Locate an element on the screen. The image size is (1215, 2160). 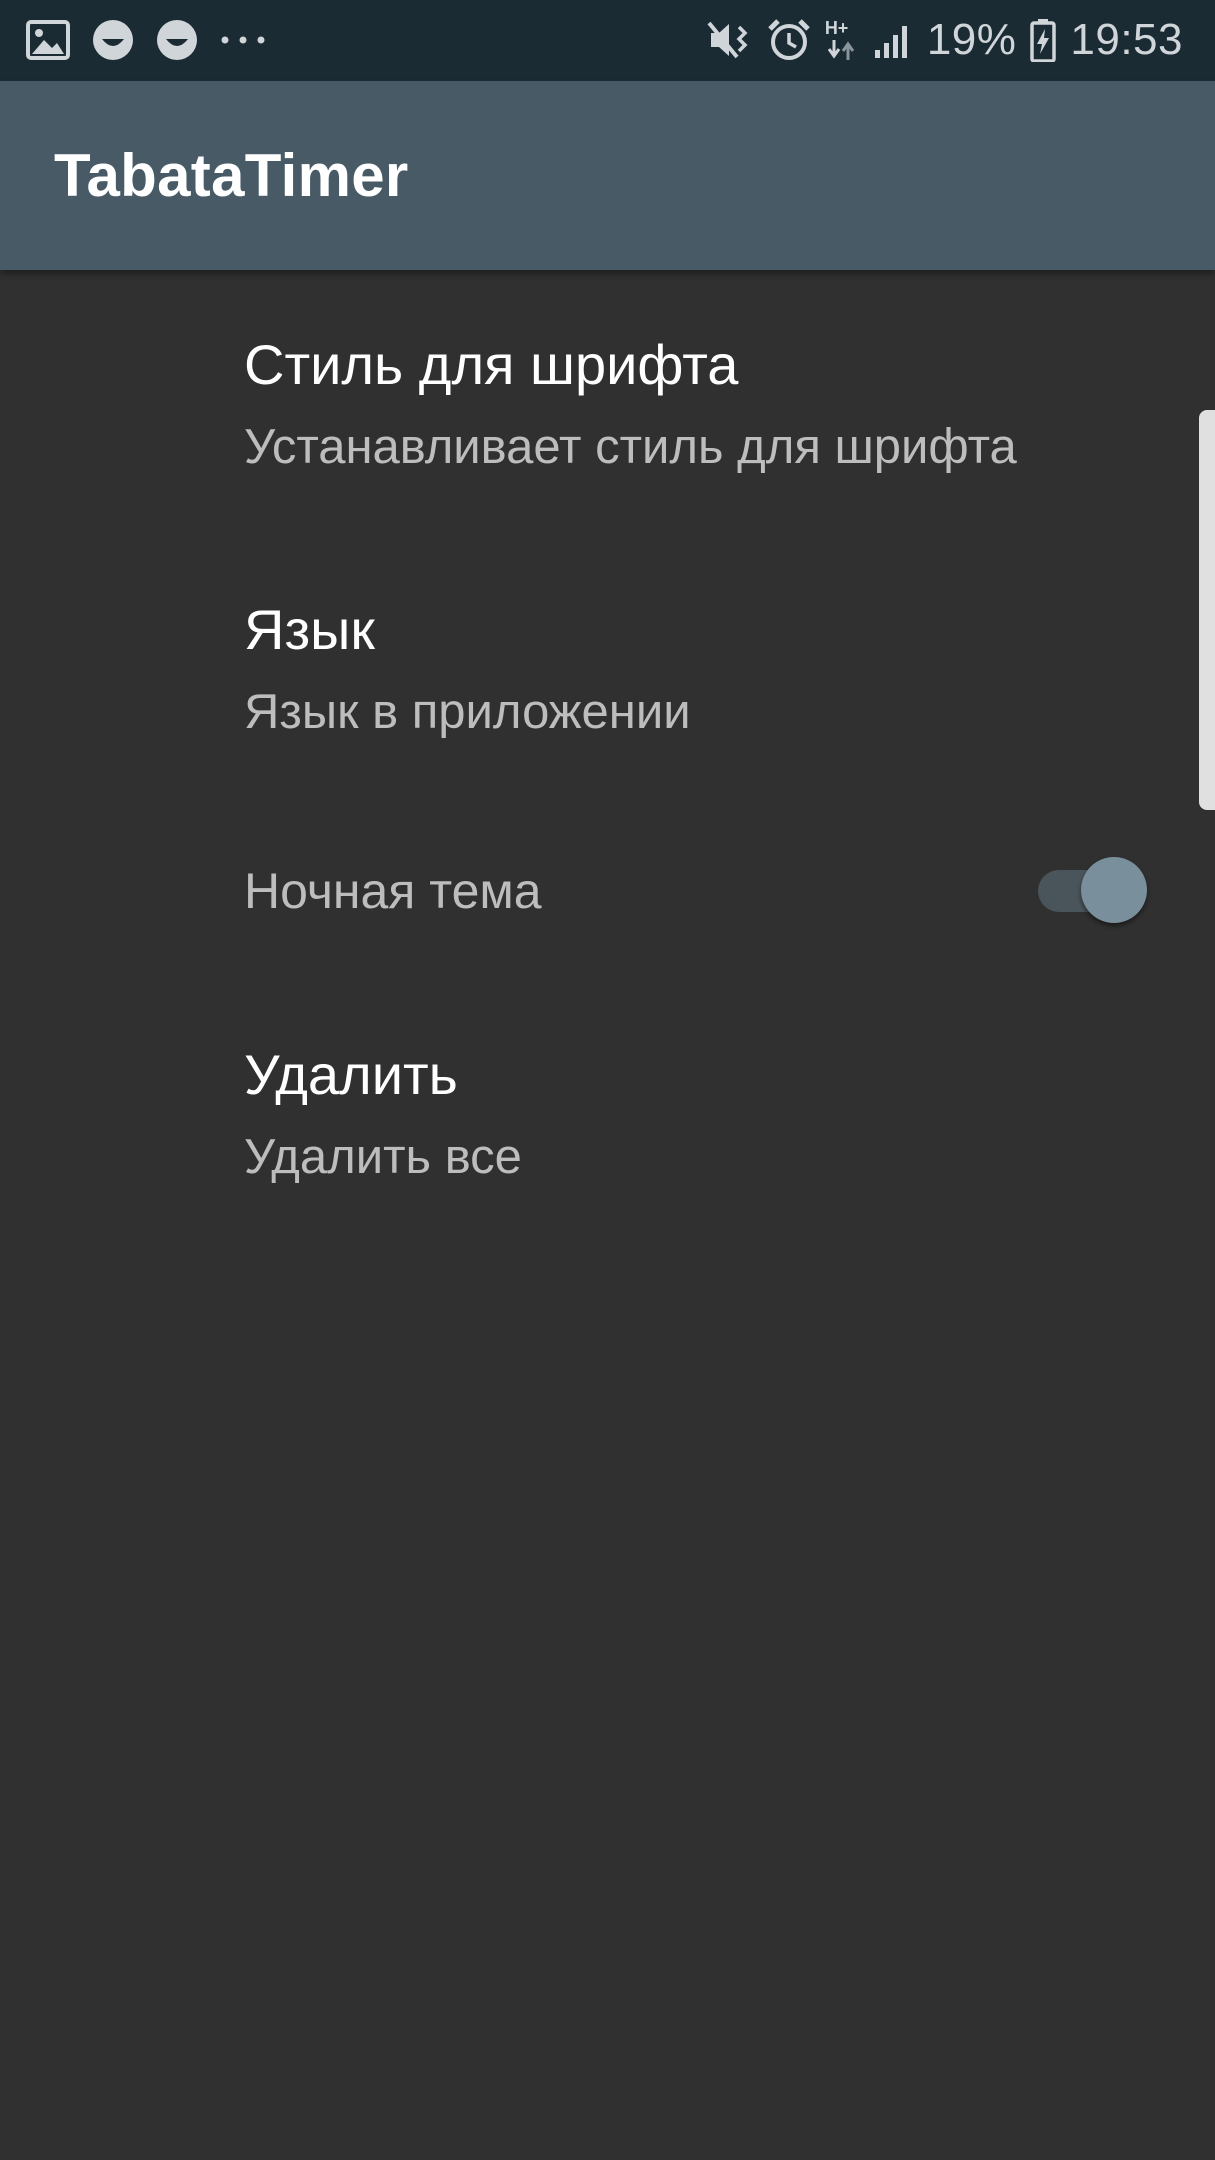
language-summary: Язык в приложении is located at coordinates (467, 712).